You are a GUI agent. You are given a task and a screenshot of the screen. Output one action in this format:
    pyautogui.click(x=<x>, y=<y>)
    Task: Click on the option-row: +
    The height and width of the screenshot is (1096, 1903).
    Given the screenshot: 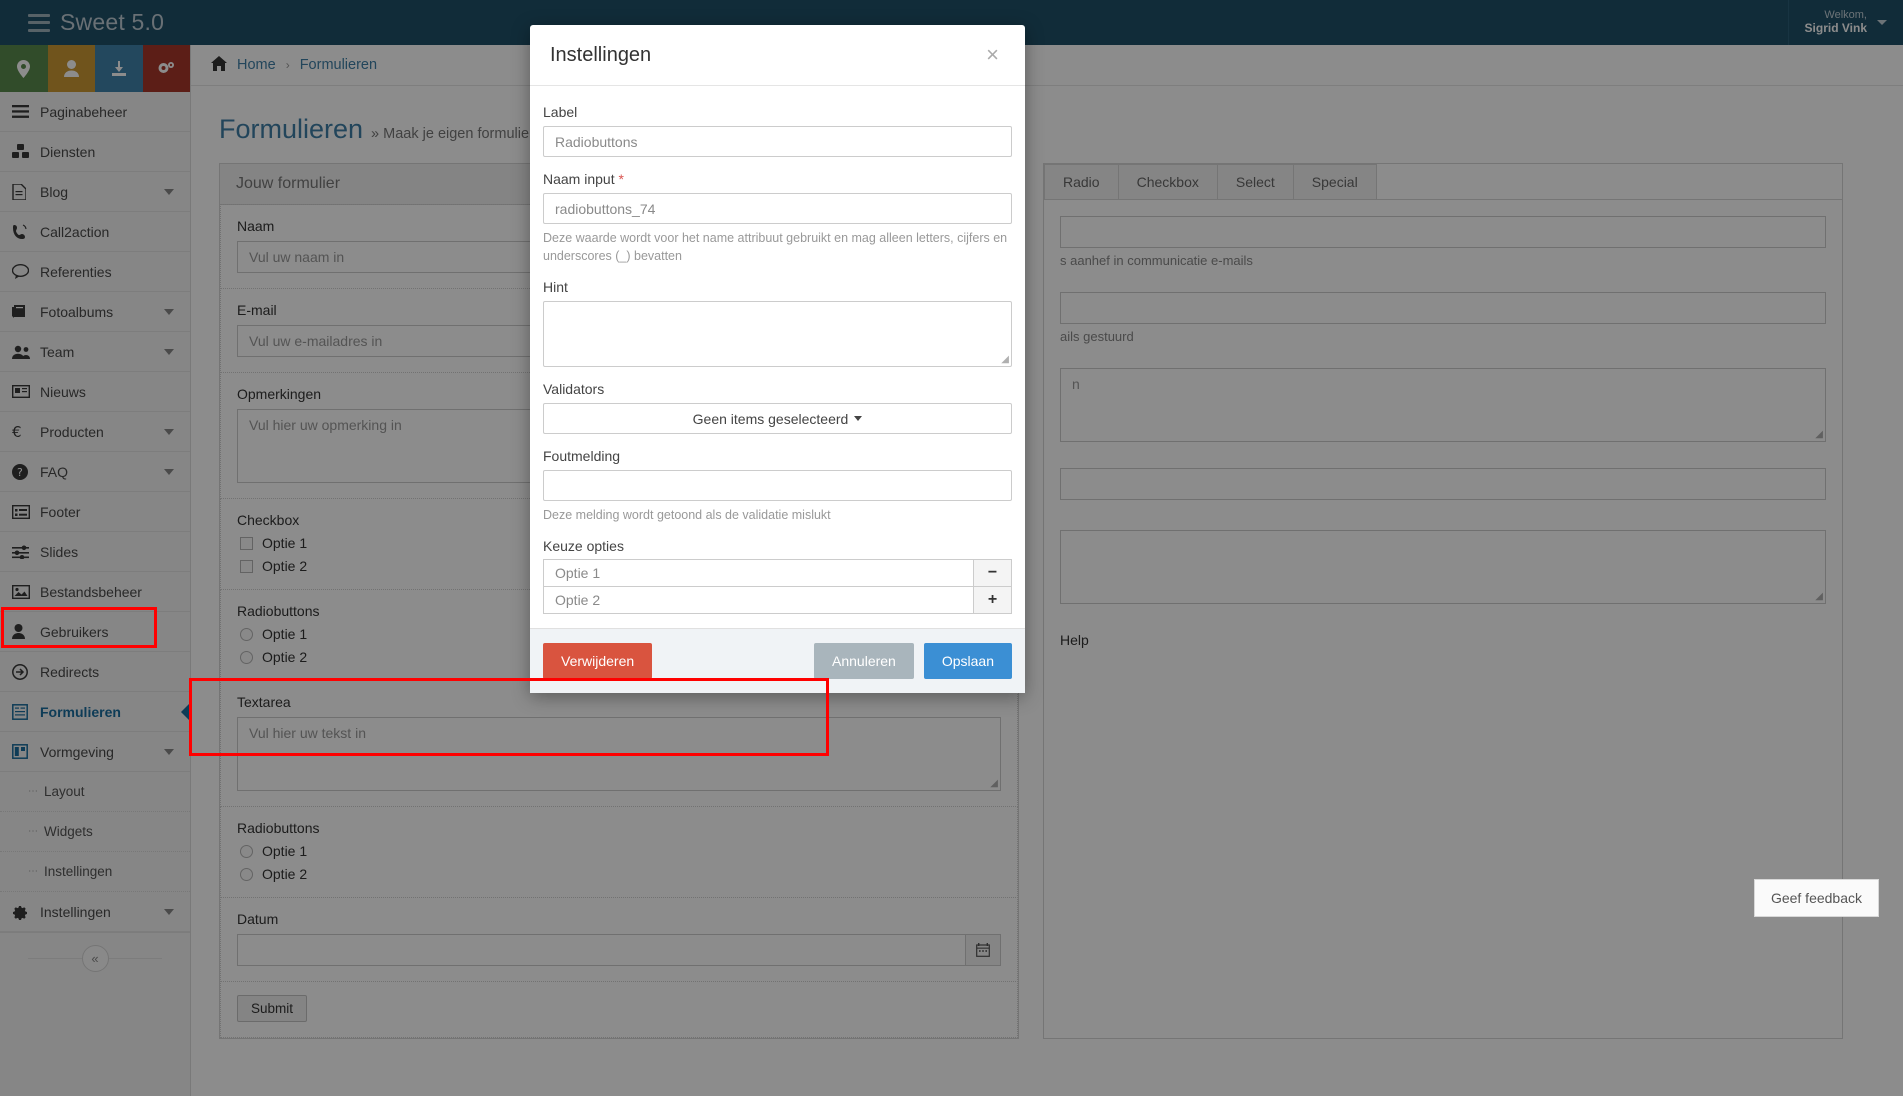 What is the action you would take?
    pyautogui.click(x=777, y=600)
    